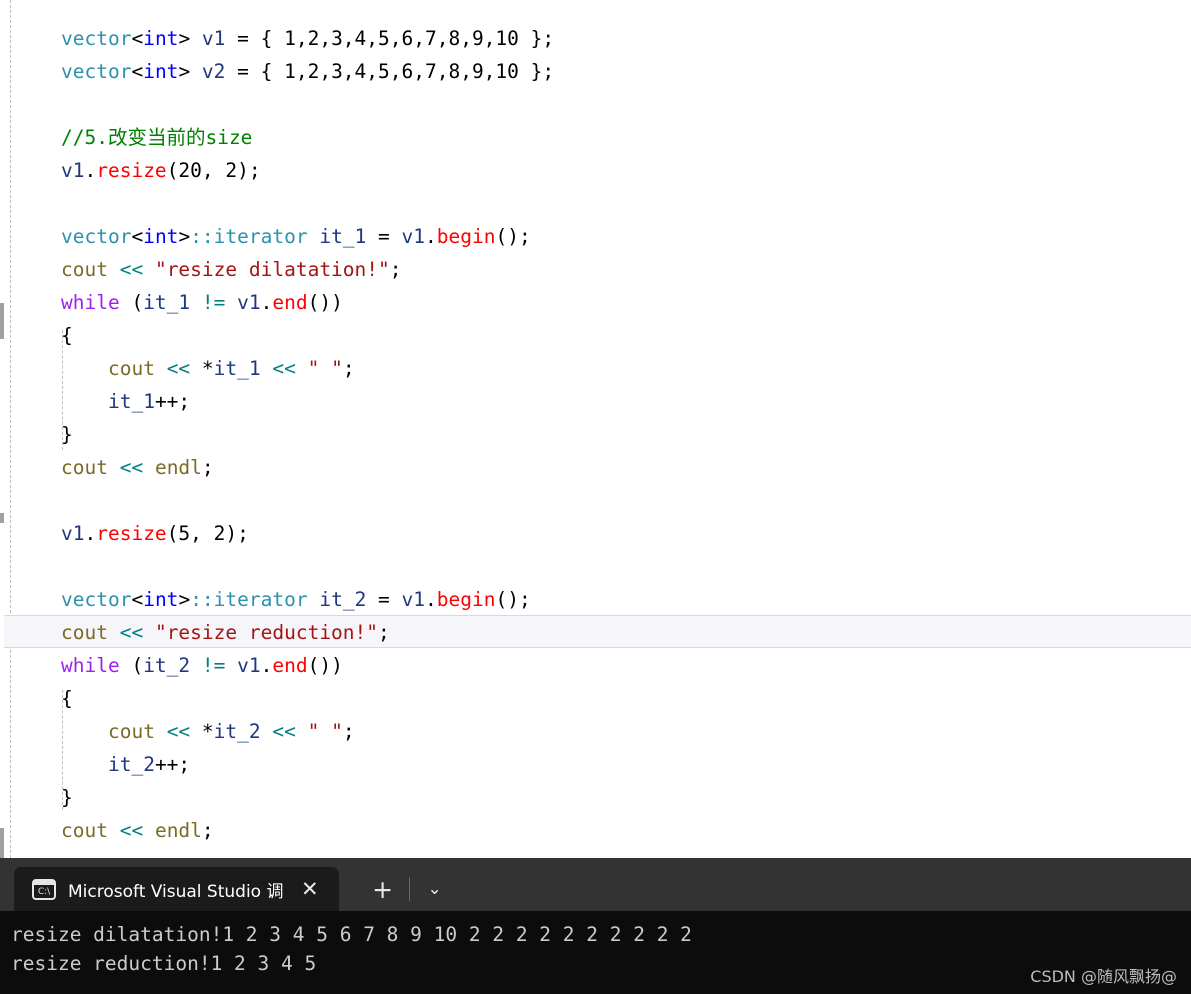 This screenshot has width=1191, height=994. Describe the element at coordinates (384, 599) in the screenshot. I see `code-token: =` at that location.